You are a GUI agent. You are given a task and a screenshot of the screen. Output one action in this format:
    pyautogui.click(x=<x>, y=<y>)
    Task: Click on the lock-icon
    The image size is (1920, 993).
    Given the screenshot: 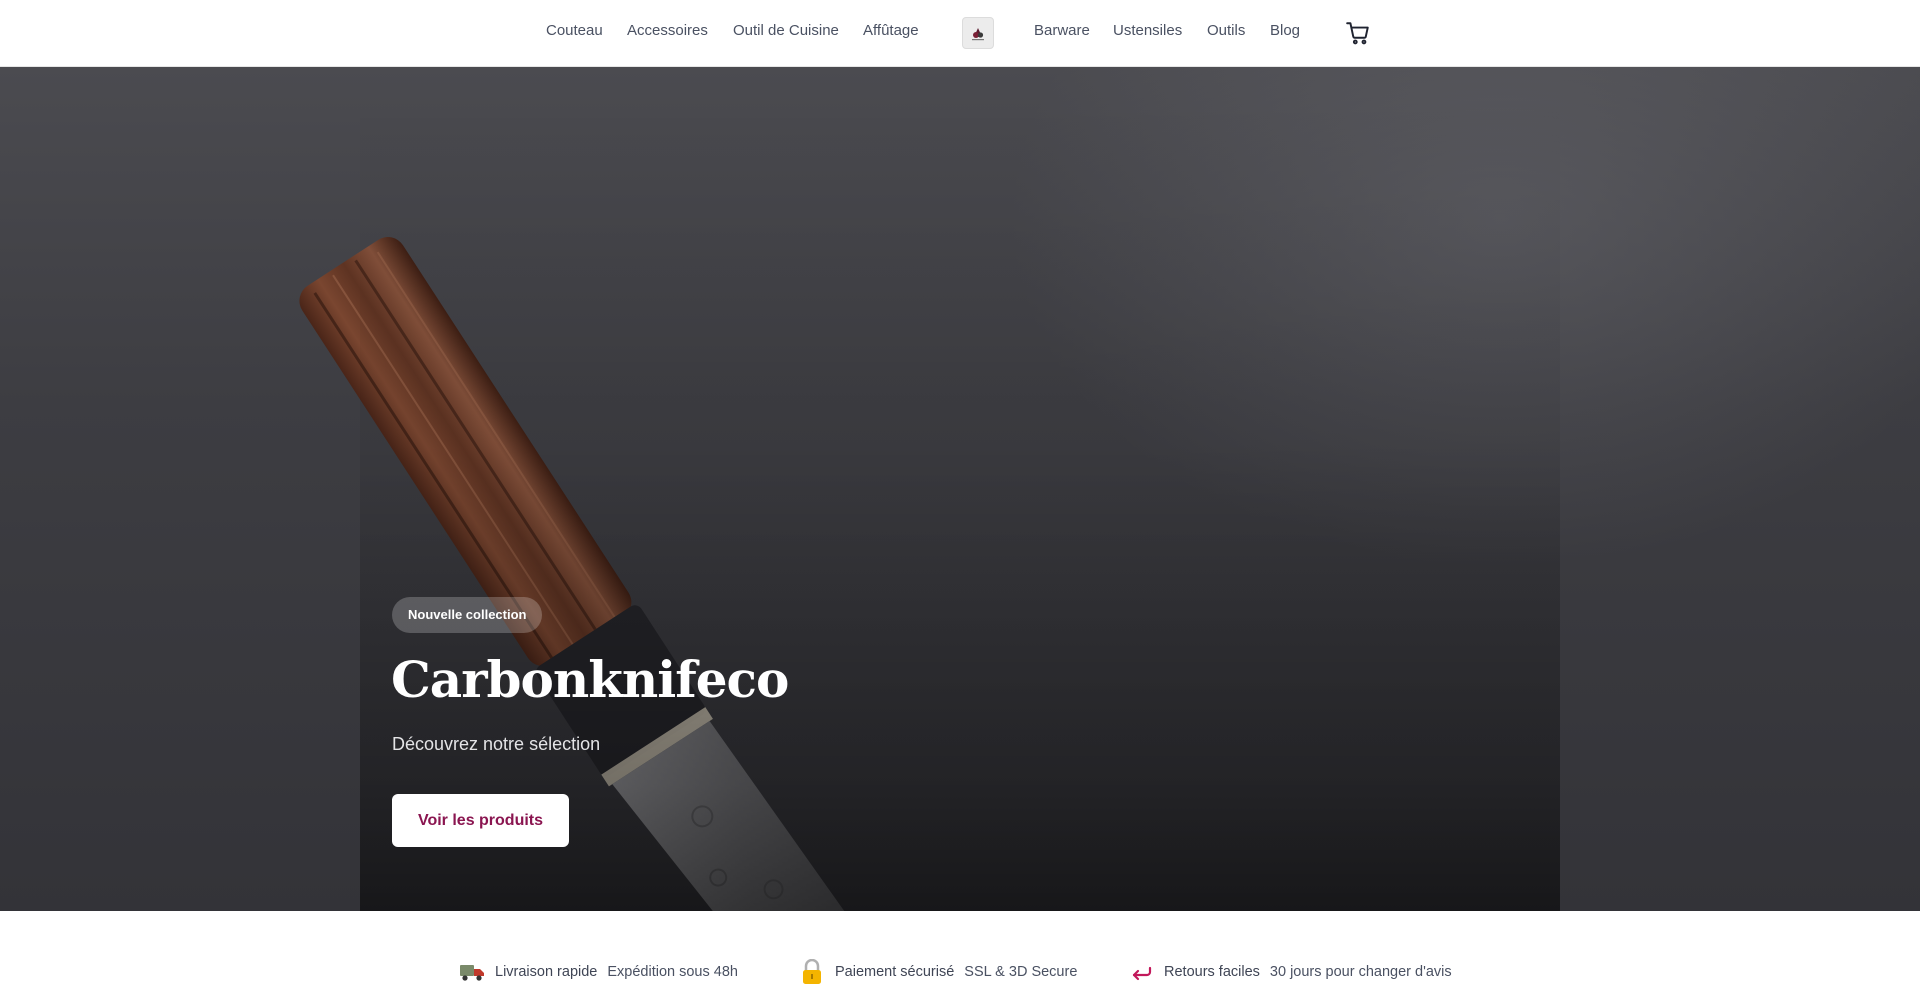 What is the action you would take?
    pyautogui.click(x=812, y=972)
    